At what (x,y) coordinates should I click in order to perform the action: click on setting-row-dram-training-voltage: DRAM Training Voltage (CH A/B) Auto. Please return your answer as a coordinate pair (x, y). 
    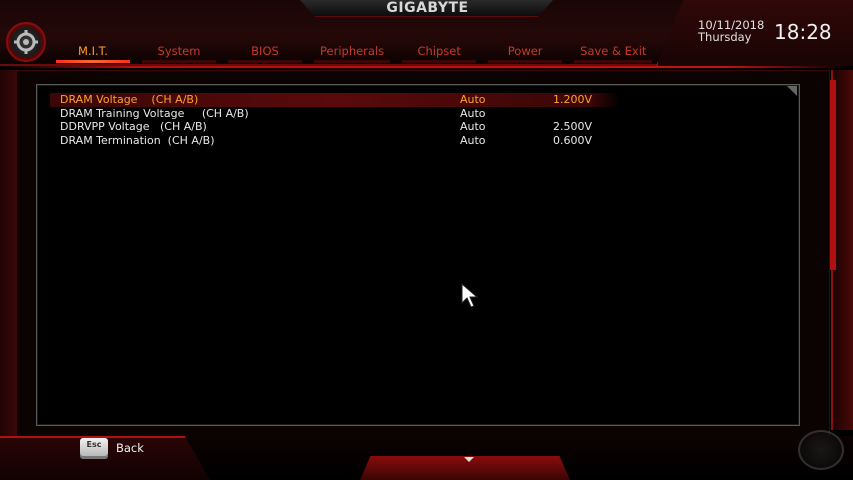
    Looking at the image, I should click on (335, 114).